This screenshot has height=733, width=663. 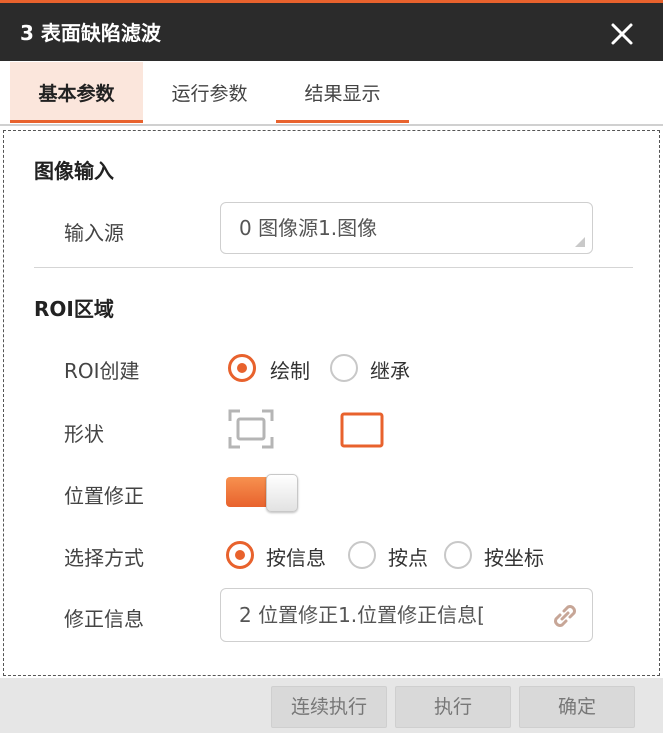 What do you see at coordinates (102, 371) in the screenshot?
I see `roi-create-label: ROI创建` at bounding box center [102, 371].